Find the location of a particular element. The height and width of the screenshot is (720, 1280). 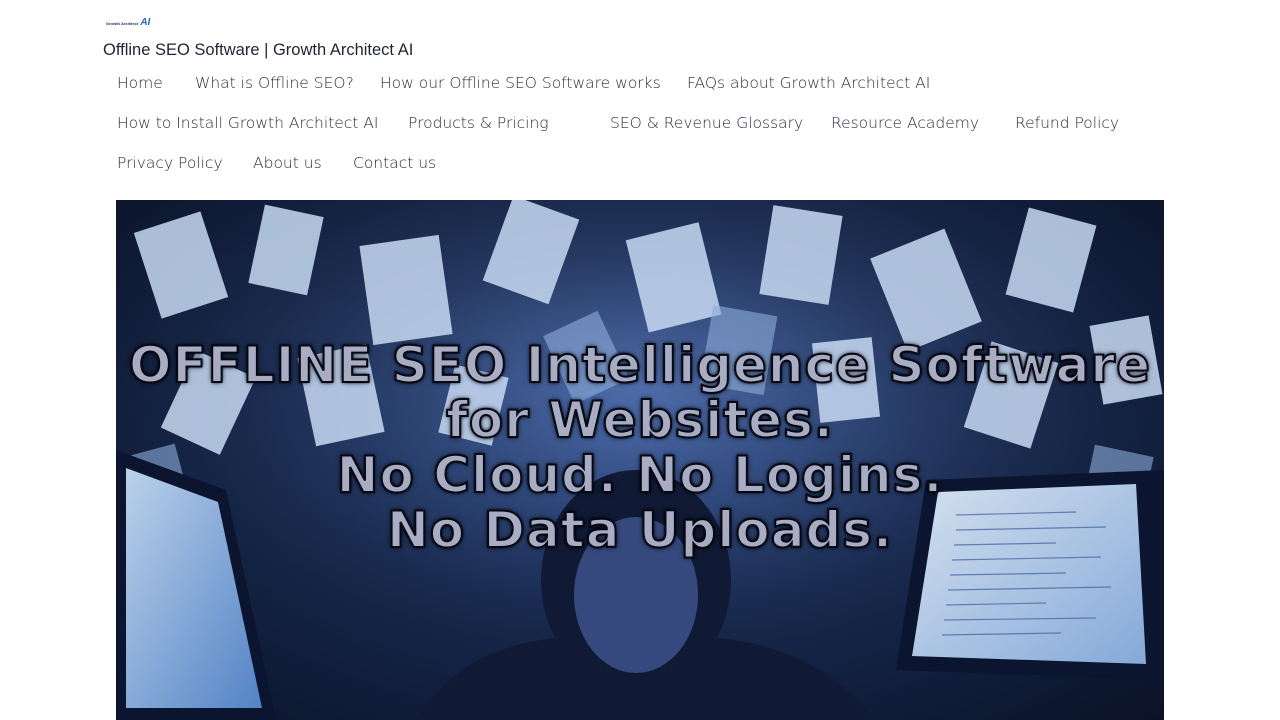

nav-item-resource-academy: Resource Academy is located at coordinates (905, 123).